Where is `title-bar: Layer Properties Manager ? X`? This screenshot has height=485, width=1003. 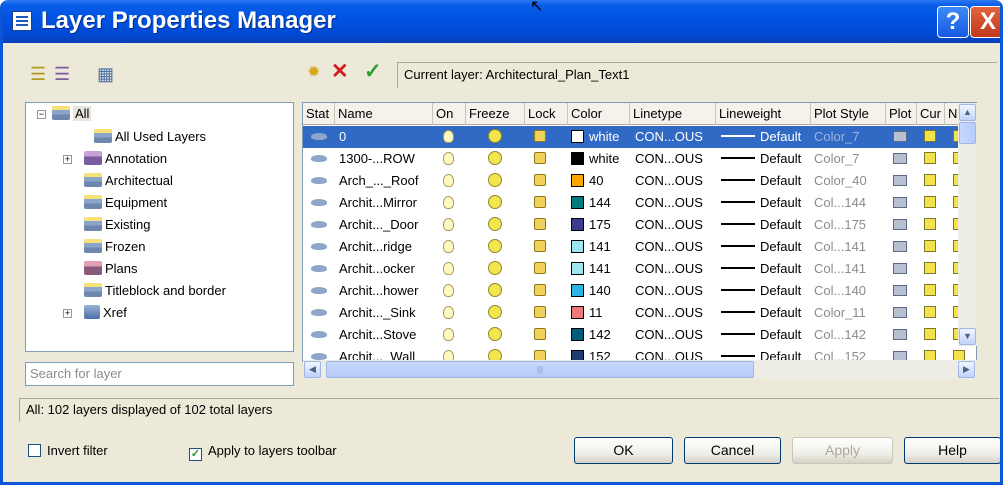 title-bar: Layer Properties Manager ? X is located at coordinates (501, 21).